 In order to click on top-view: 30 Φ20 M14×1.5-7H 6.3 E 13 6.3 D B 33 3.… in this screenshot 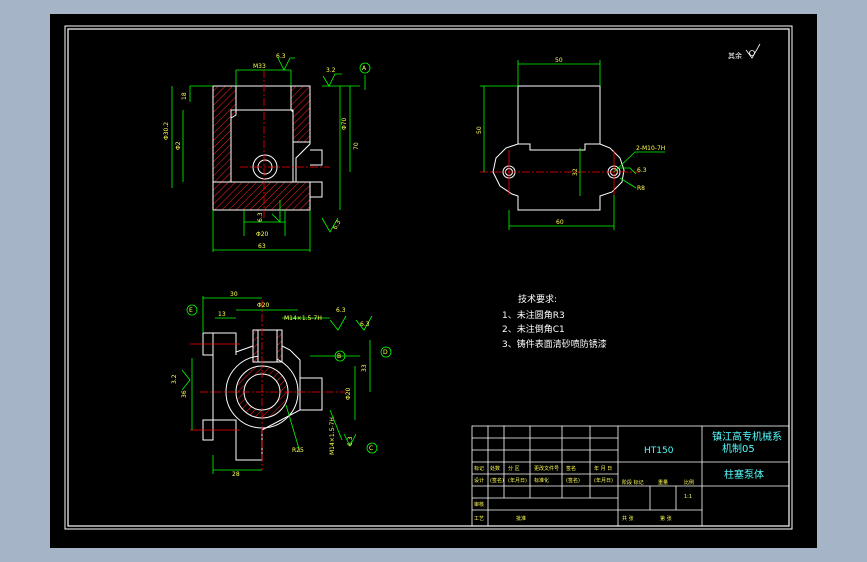, I will do `click(281, 384)`.